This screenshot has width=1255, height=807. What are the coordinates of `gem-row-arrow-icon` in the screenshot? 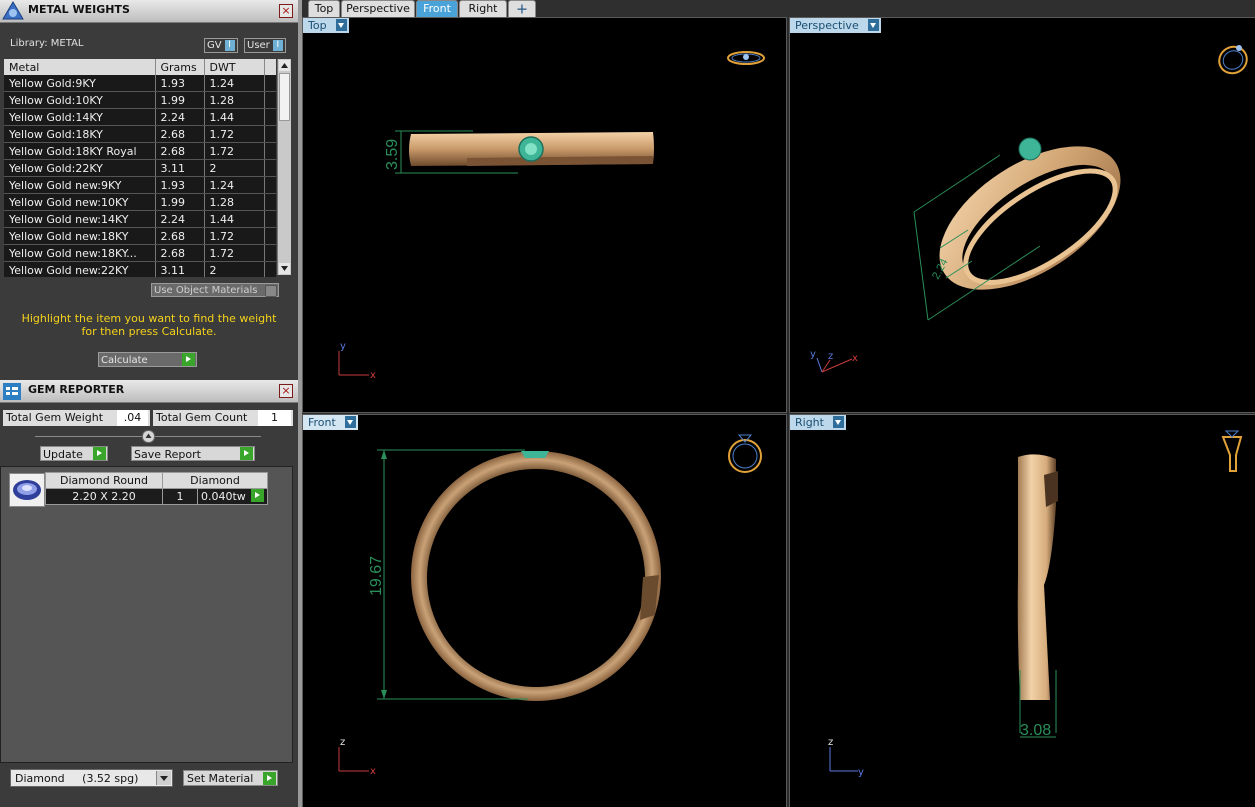 It's located at (257, 495).